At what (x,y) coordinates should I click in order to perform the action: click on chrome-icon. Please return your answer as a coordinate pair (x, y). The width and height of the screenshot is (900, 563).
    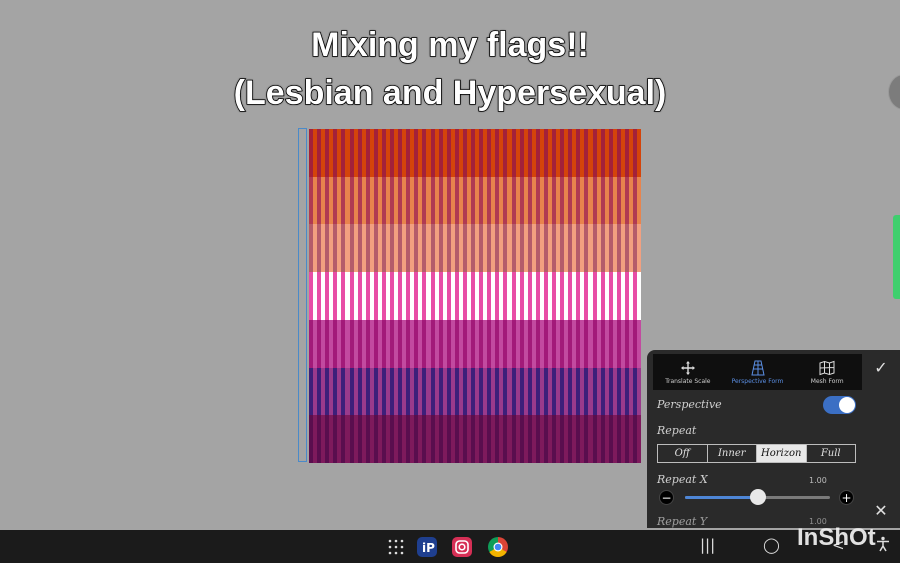
    Looking at the image, I should click on (498, 547).